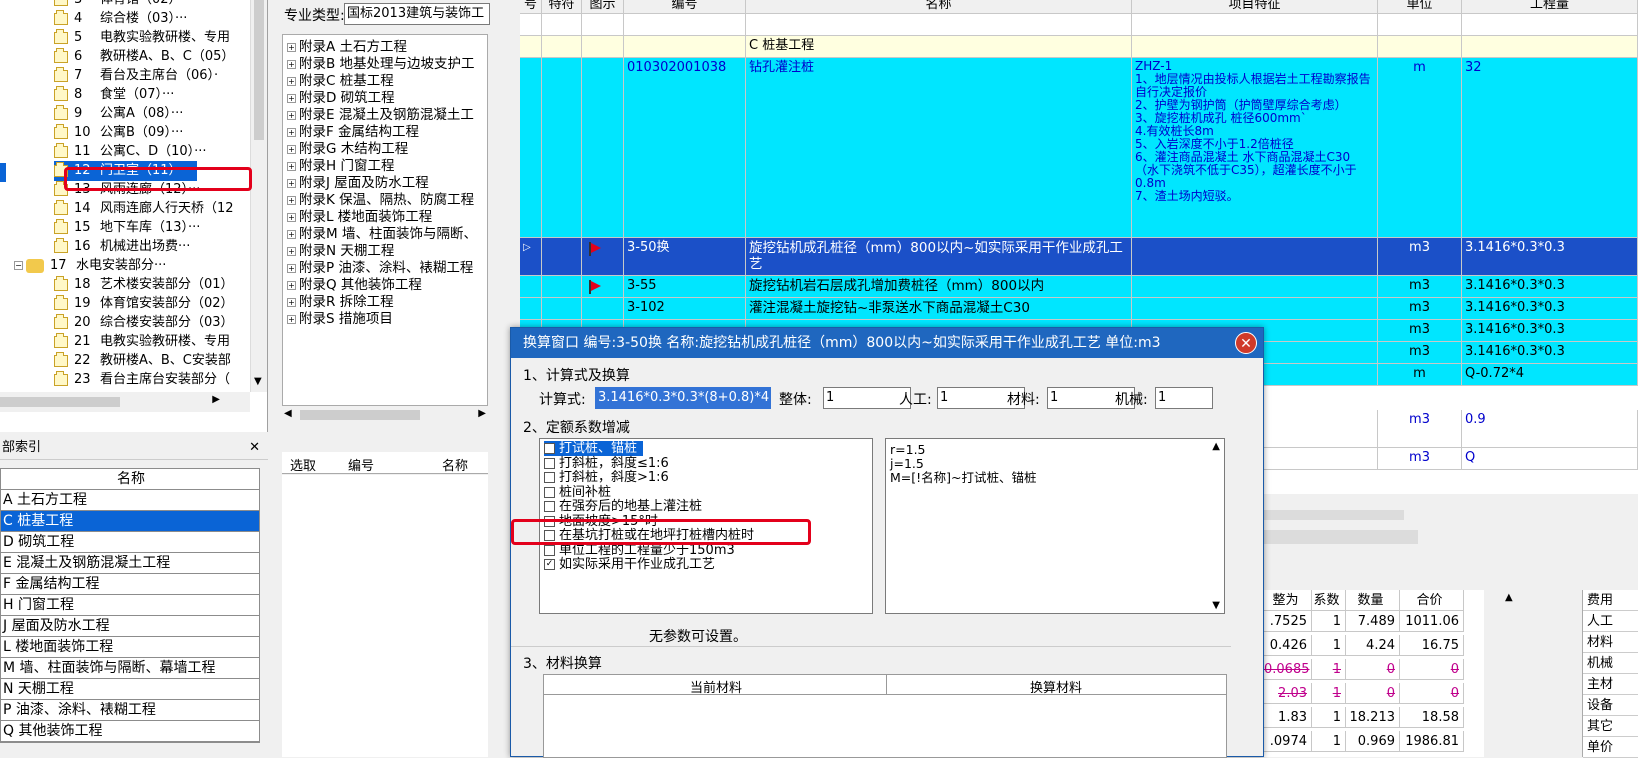  Describe the element at coordinates (549, 564) in the screenshot. I see `checkbox-checked-icon: ✓` at that location.